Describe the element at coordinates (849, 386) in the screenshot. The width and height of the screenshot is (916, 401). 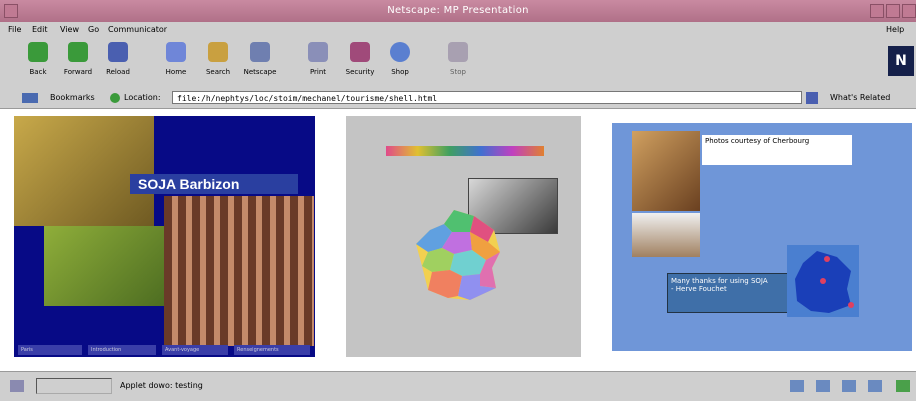
I see `composer-tray-icon` at that location.